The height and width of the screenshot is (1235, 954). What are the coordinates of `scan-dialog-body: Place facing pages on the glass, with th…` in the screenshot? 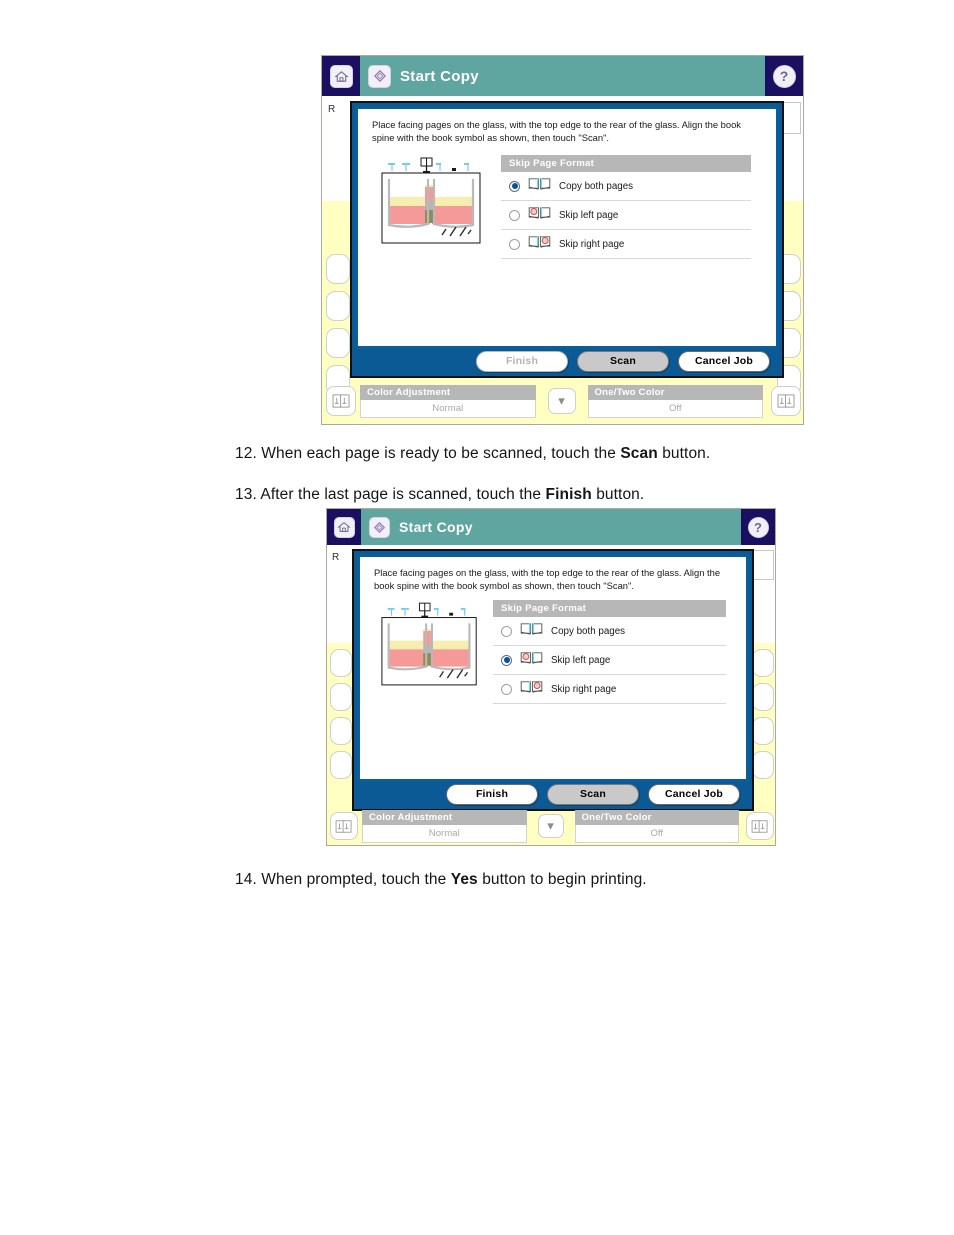 It's located at (553, 668).